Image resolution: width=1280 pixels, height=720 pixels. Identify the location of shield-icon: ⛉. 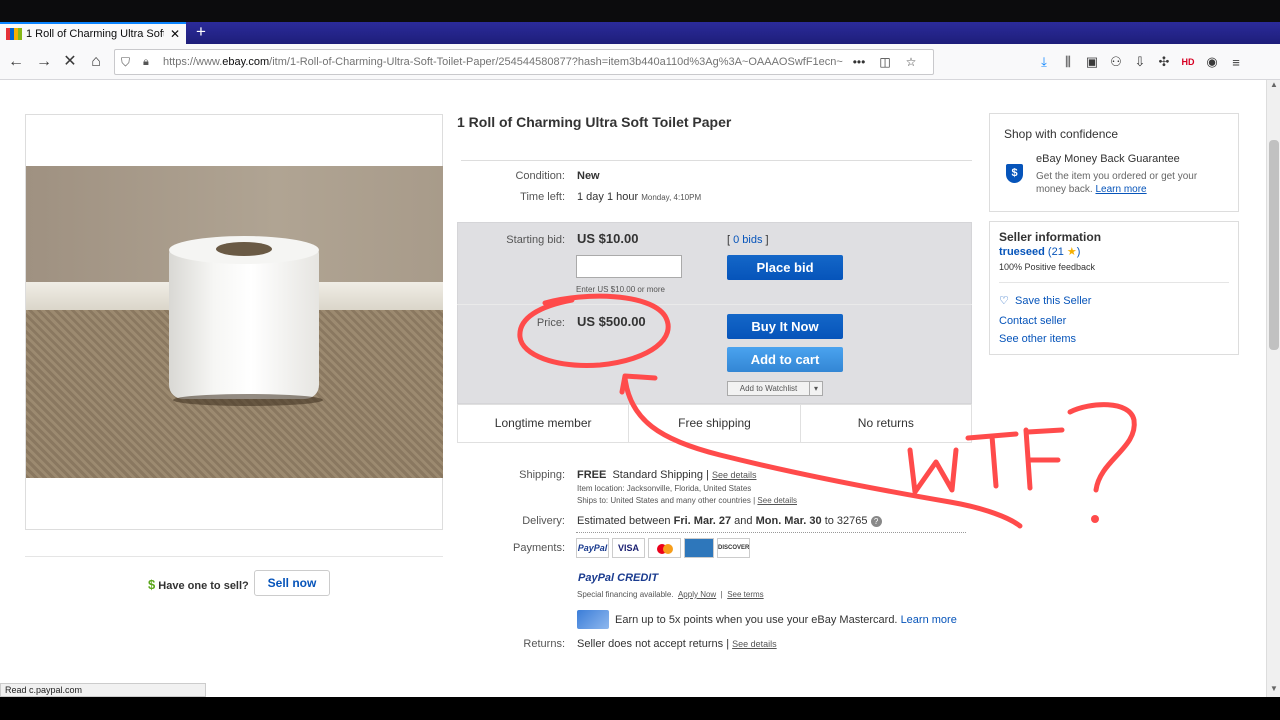
(128, 62).